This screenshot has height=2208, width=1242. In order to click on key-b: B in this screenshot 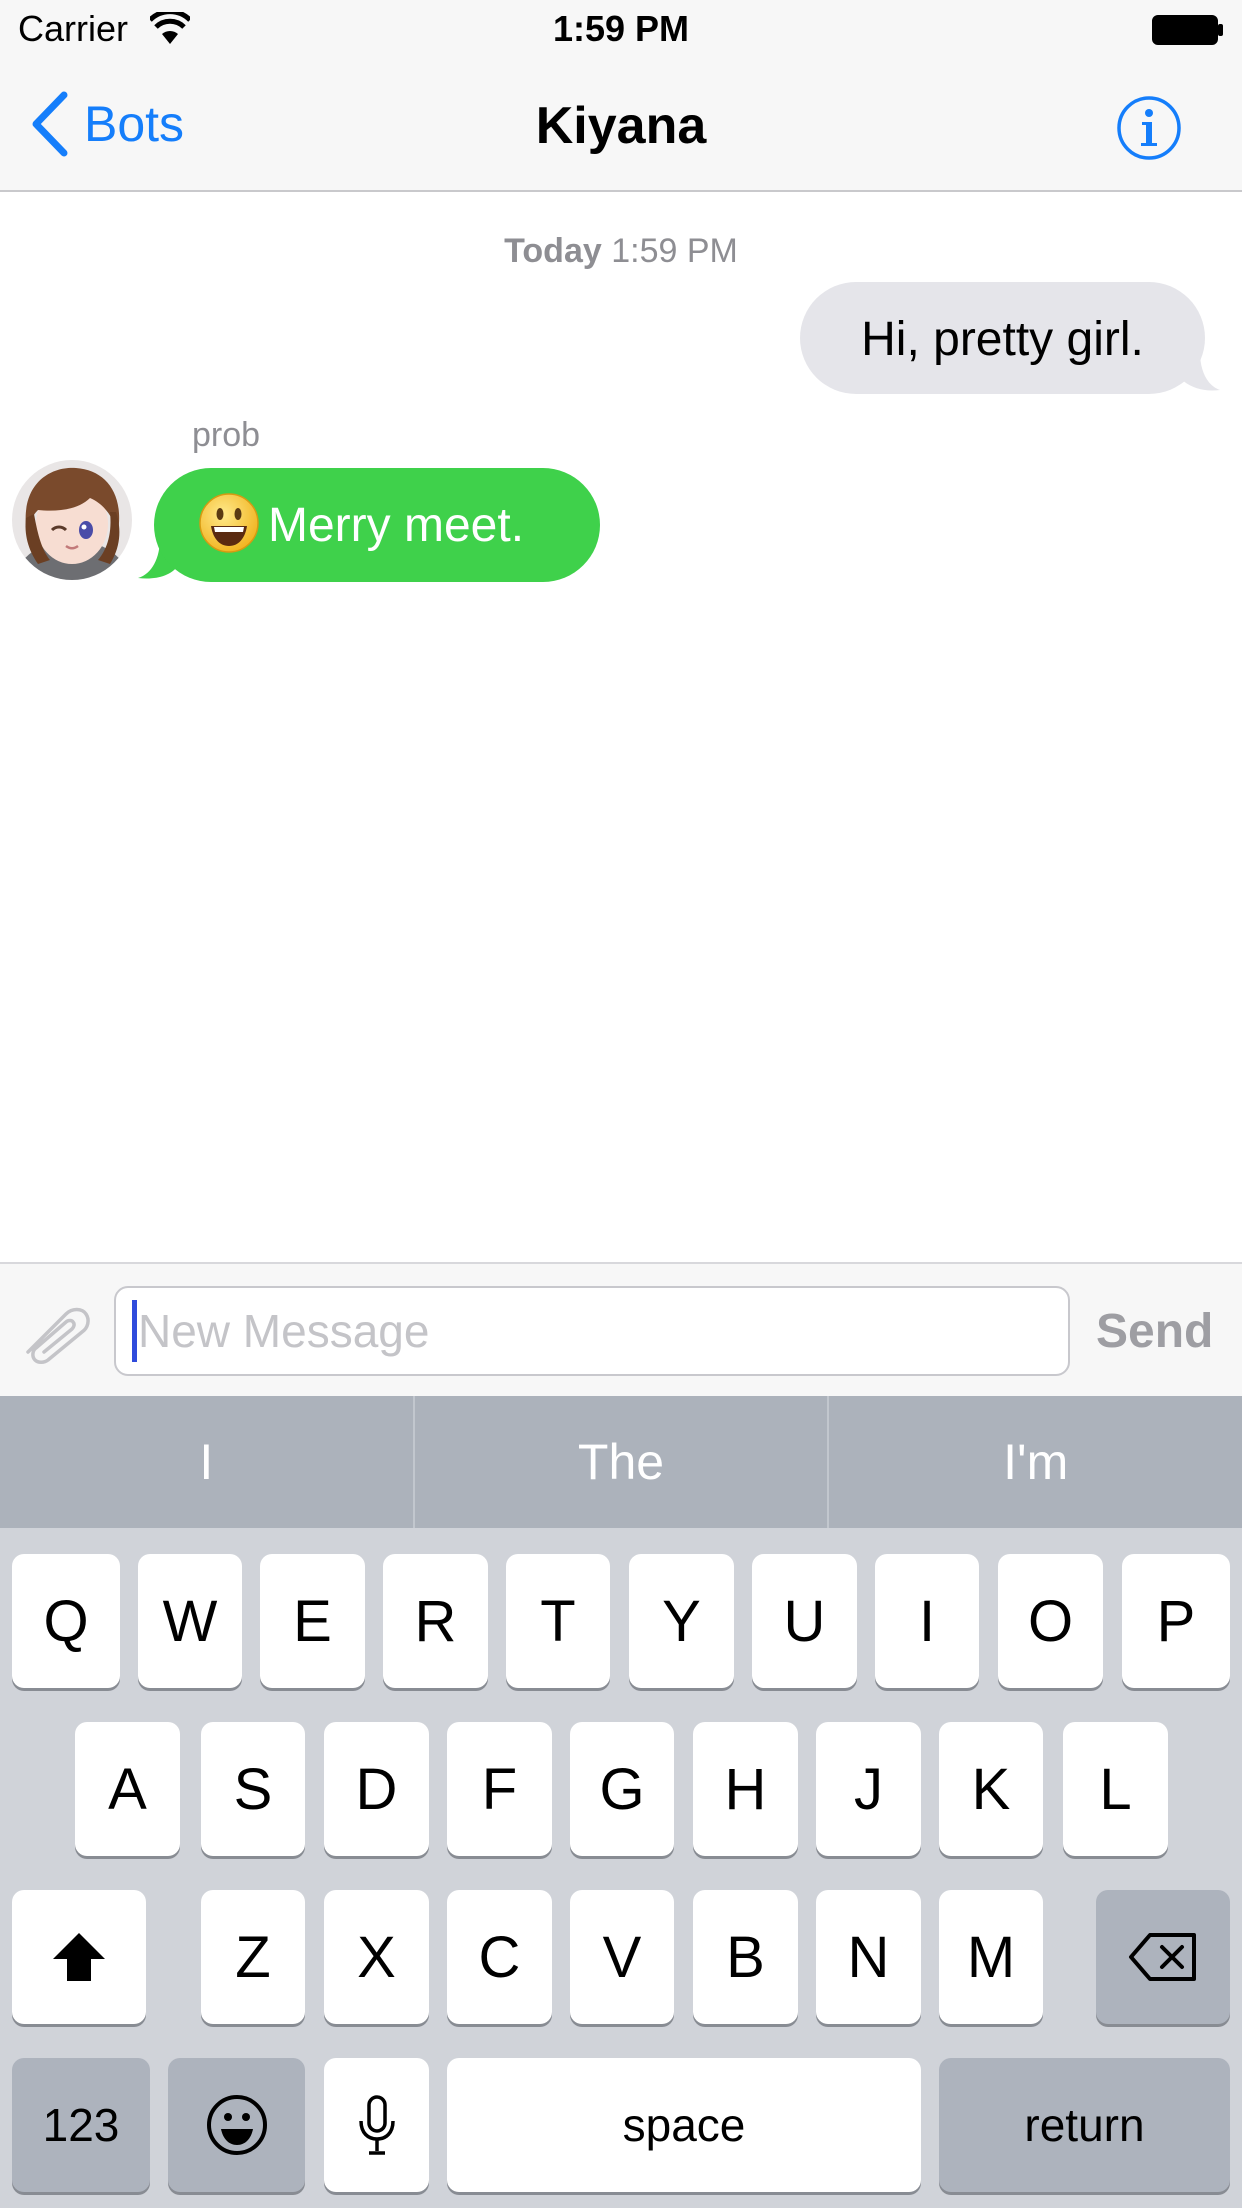, I will do `click(745, 1957)`.